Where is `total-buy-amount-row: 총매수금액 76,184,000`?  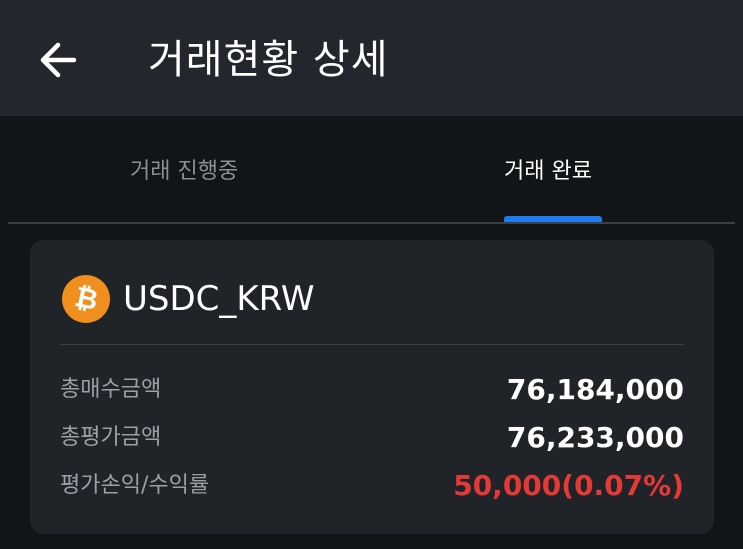 total-buy-amount-row: 총매수금액 76,184,000 is located at coordinates (372, 390).